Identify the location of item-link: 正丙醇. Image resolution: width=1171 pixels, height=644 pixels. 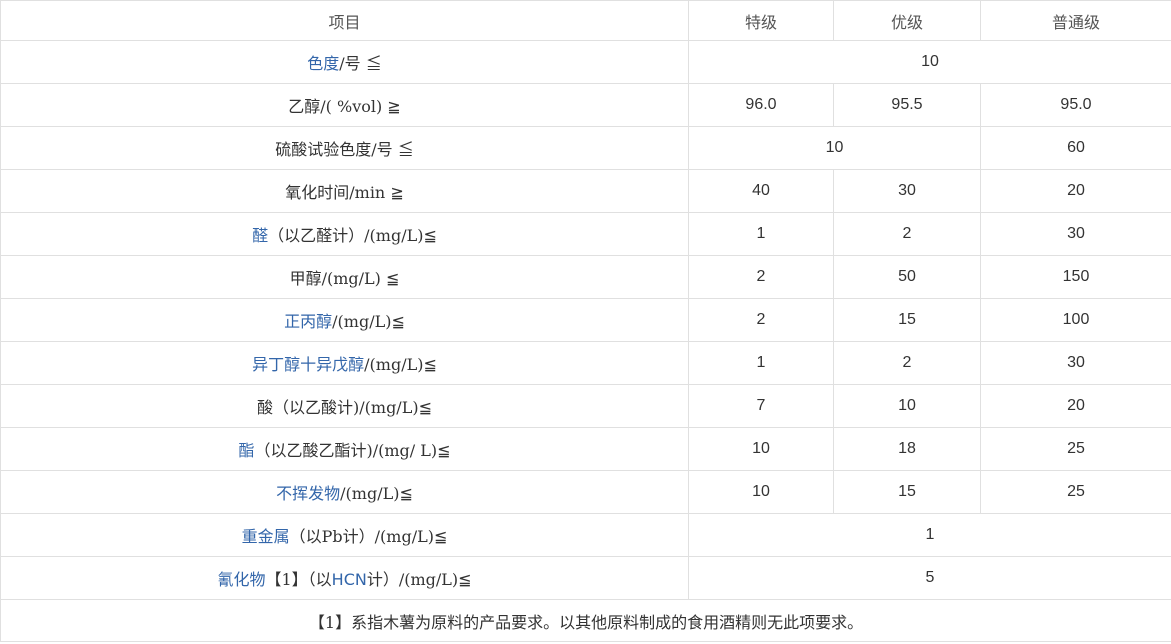
(308, 321).